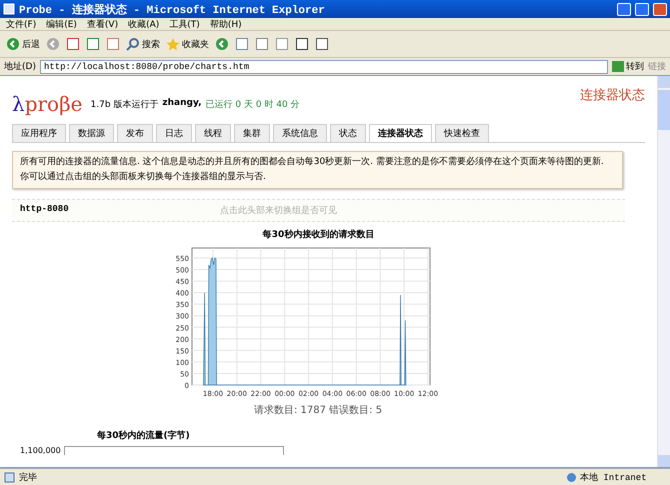  Describe the element at coordinates (45, 210) in the screenshot. I see `group-name: http-8080` at that location.